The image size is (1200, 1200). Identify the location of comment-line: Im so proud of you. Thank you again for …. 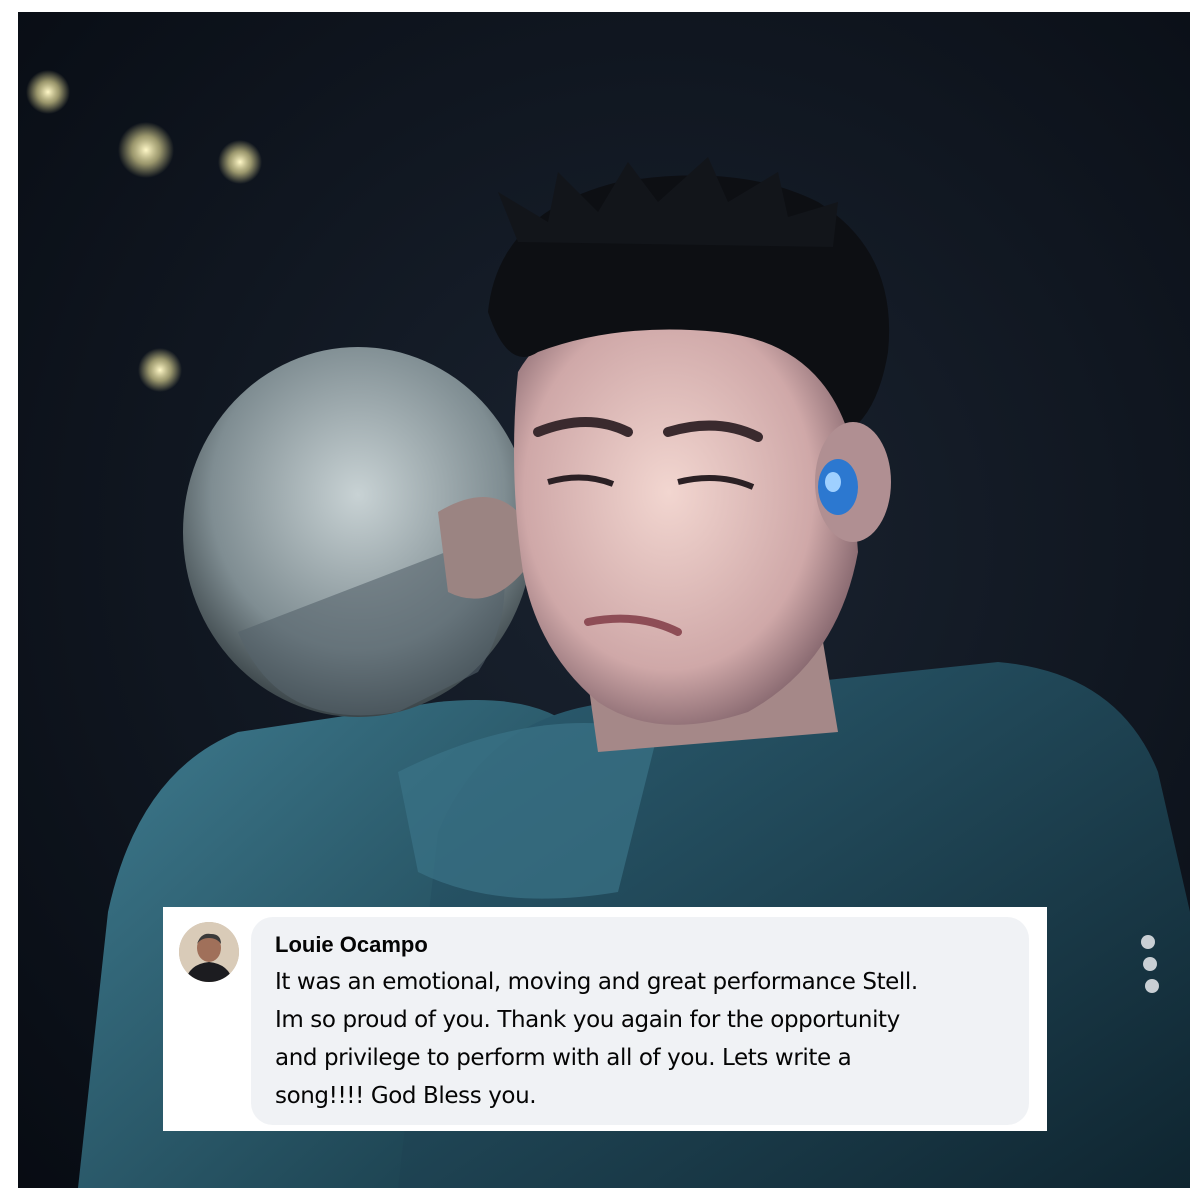
(587, 1020).